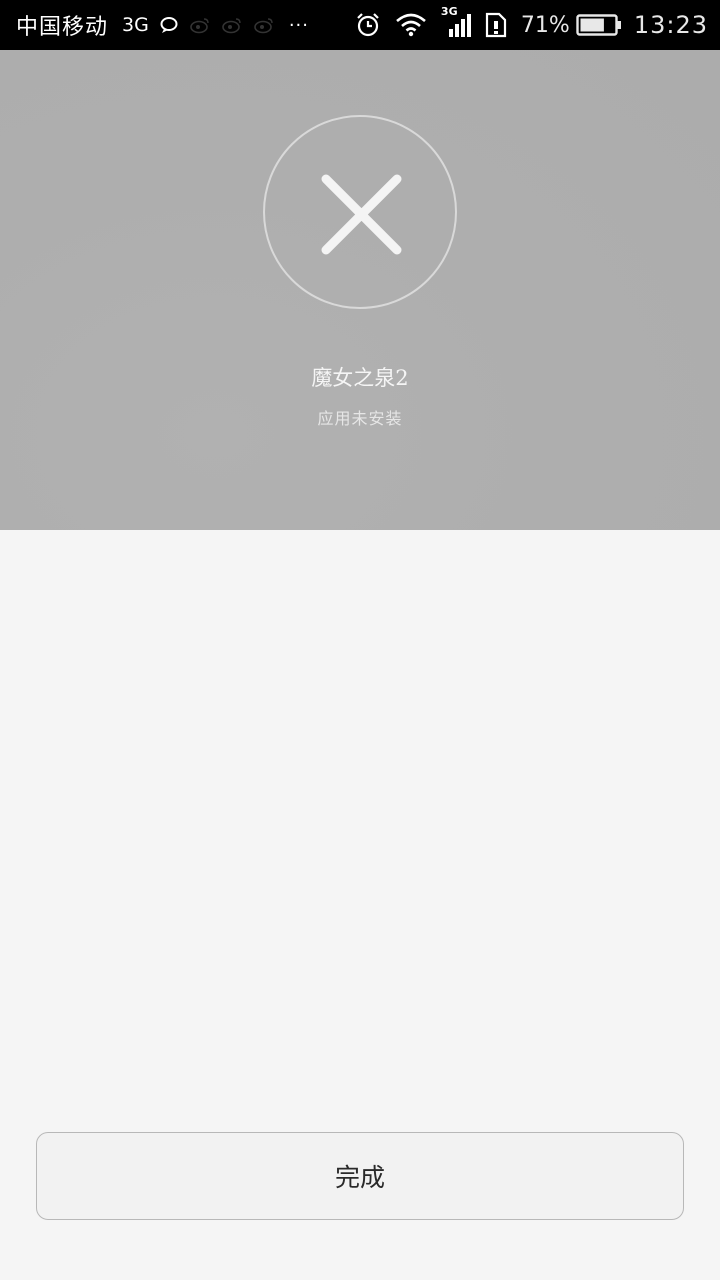 The width and height of the screenshot is (720, 1280). What do you see at coordinates (360, 378) in the screenshot?
I see `app-name: 魔女之泉2` at bounding box center [360, 378].